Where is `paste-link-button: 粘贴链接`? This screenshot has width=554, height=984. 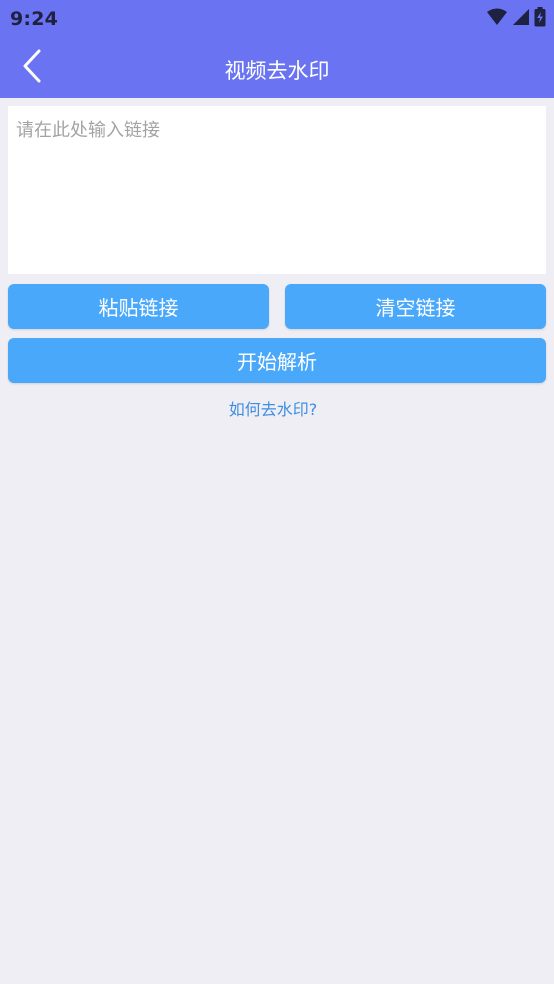
paste-link-button: 粘贴链接 is located at coordinates (138, 306).